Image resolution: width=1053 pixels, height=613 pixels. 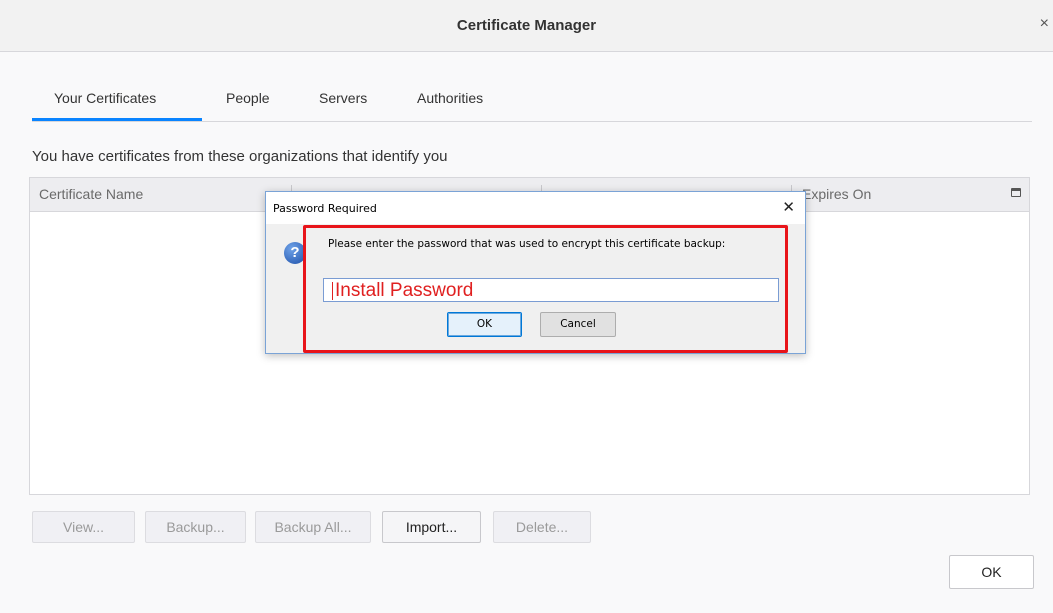 I want to click on tab-authorities: Authorities, so click(x=450, y=98).